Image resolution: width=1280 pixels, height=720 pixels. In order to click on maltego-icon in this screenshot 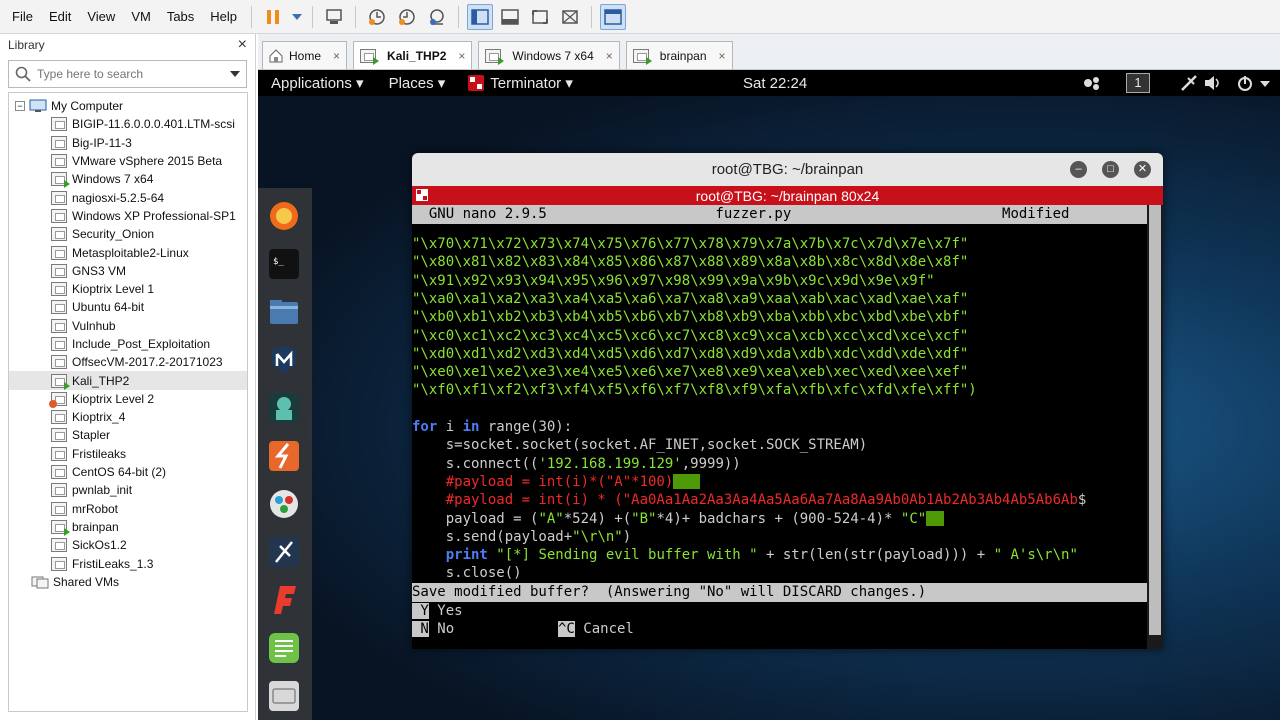, I will do `click(284, 504)`.